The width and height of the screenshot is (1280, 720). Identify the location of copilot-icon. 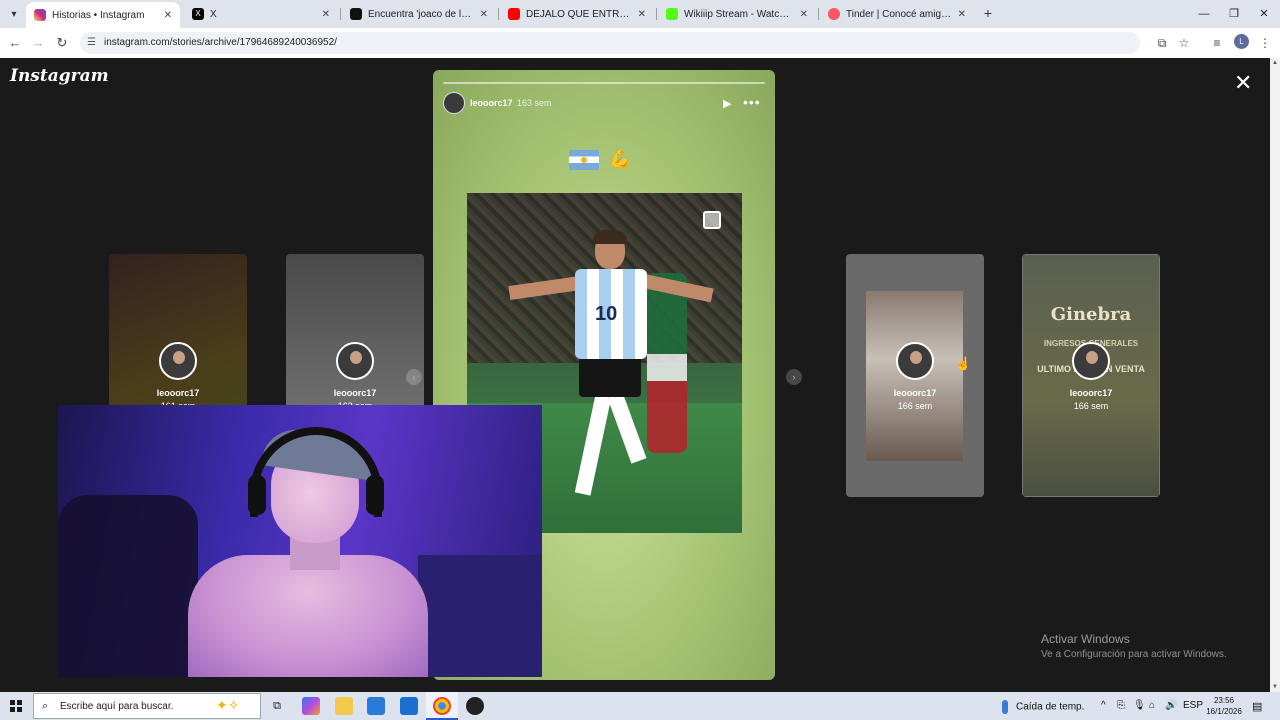
(311, 706).